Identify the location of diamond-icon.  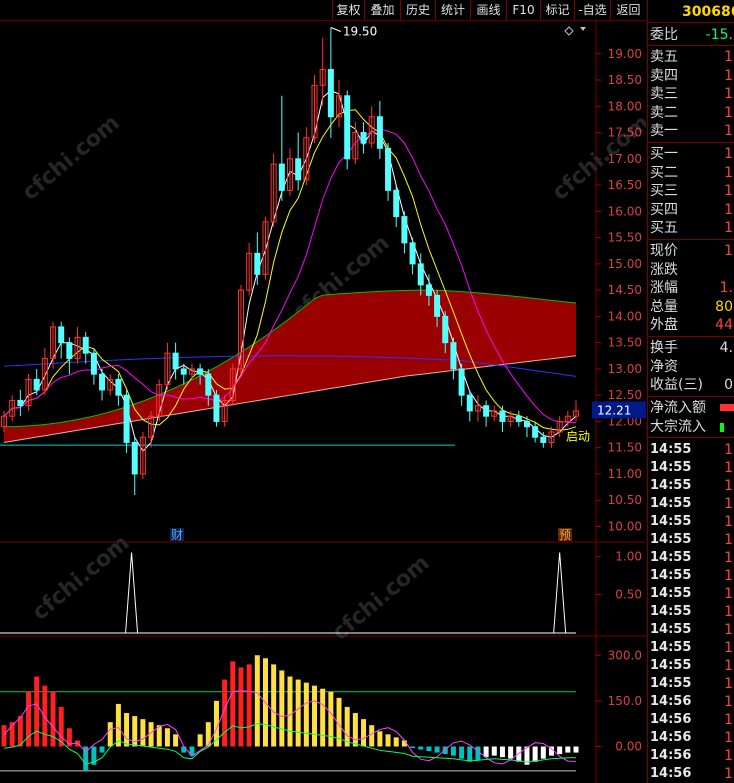
(569, 31).